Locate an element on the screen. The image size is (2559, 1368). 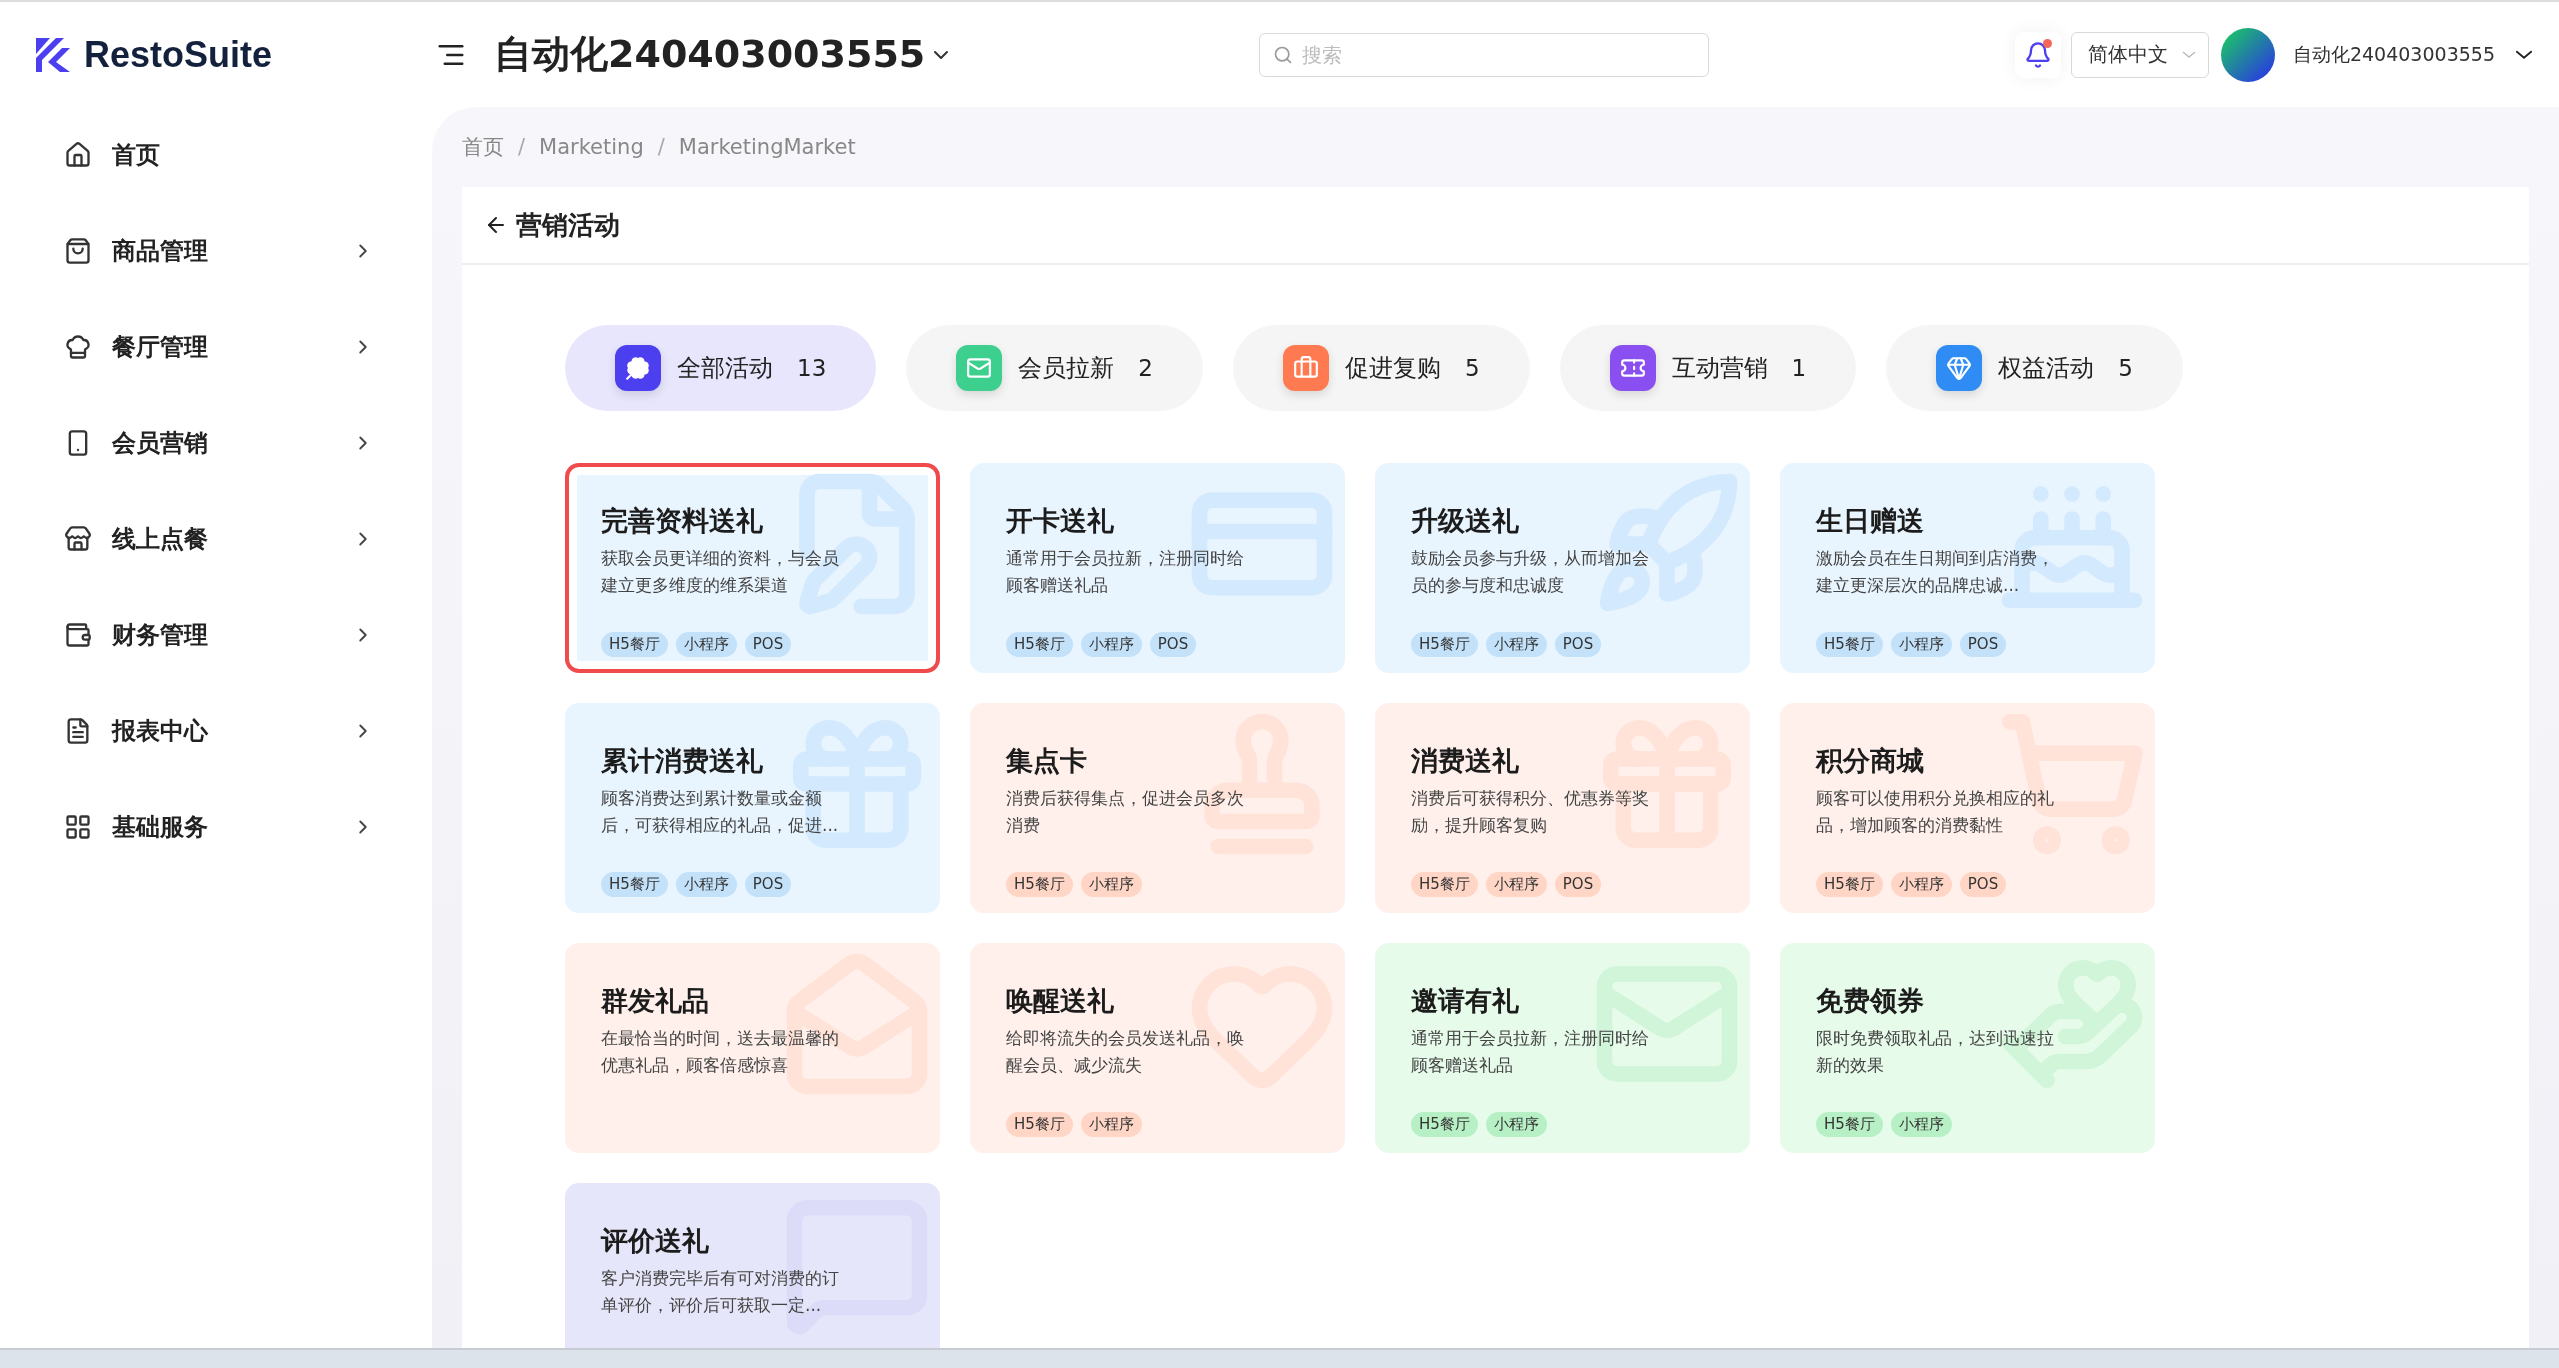
activity-card: 积分商城 顾客可以使用积分兑换相应的礼品，增加顾客的消费黏性 H5餐厅 小程序 POS is located at coordinates (1967, 808).